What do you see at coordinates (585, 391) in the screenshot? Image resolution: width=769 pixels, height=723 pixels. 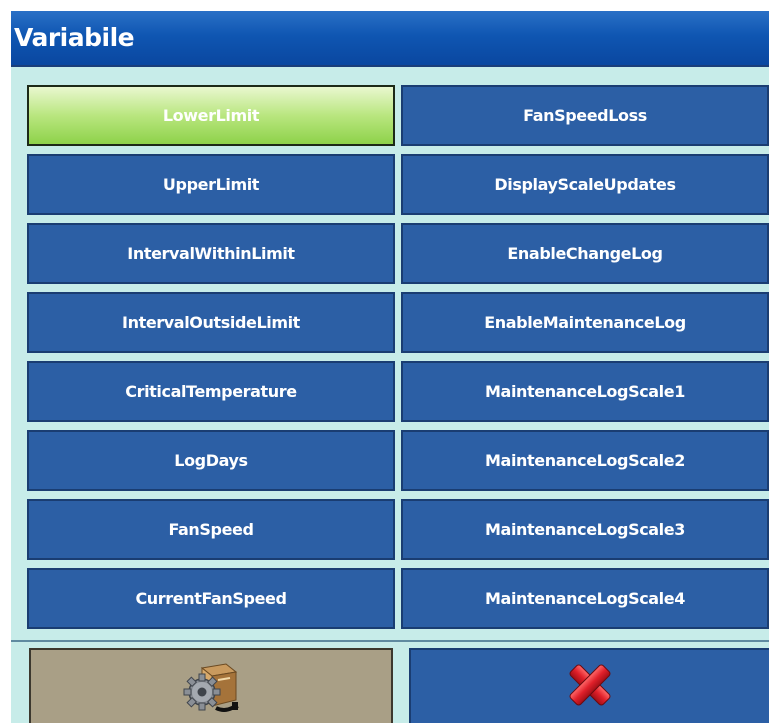 I see `variable-button-maintenance-log-scale-1: MaintenanceLogScale1` at bounding box center [585, 391].